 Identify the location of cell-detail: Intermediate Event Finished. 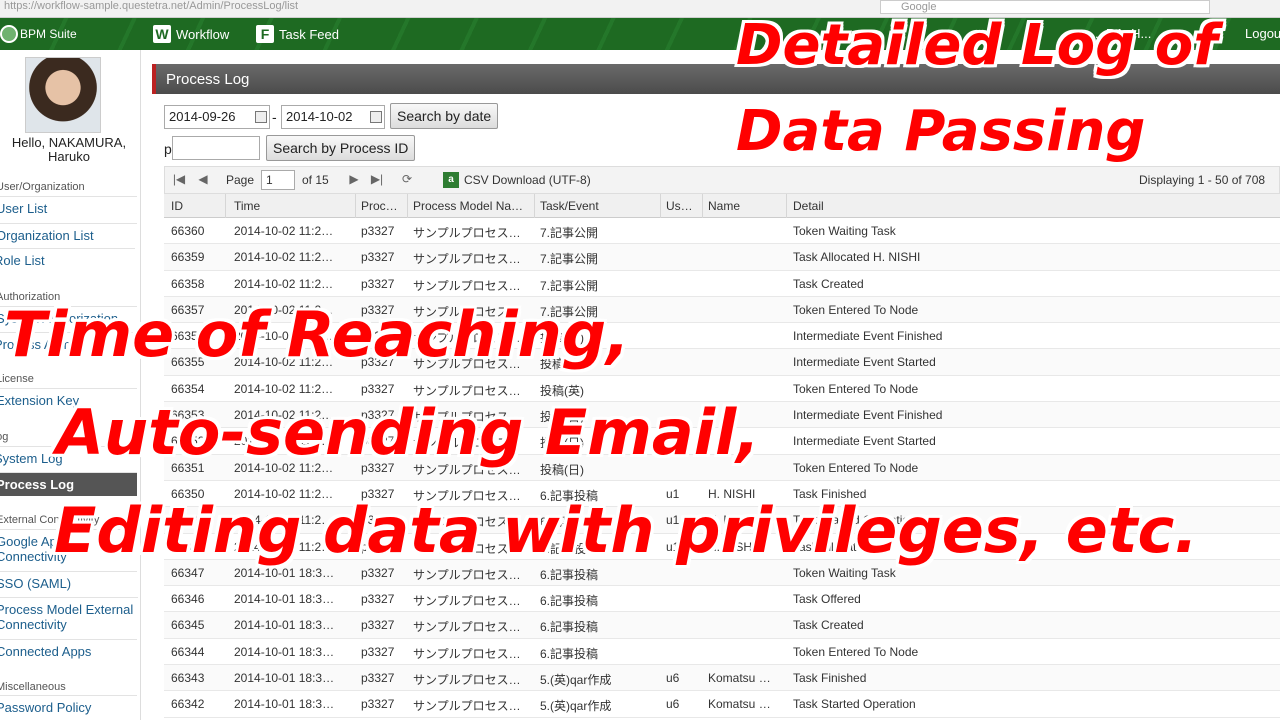
(868, 415).